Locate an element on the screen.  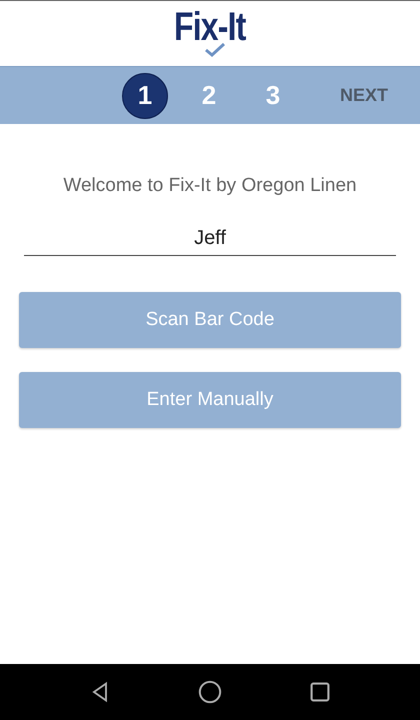
app-logo: Fix-It is located at coordinates (210, 24).